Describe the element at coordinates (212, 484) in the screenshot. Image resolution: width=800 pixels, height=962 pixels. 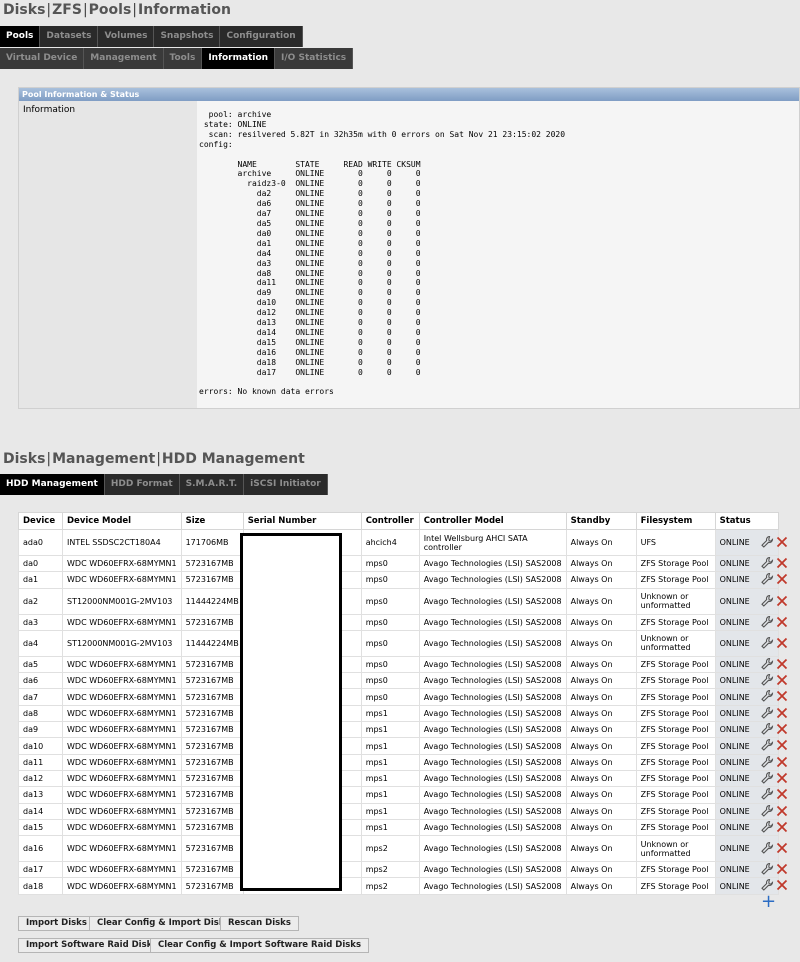
I see `tab-smart: S.M.A.R.T.` at that location.